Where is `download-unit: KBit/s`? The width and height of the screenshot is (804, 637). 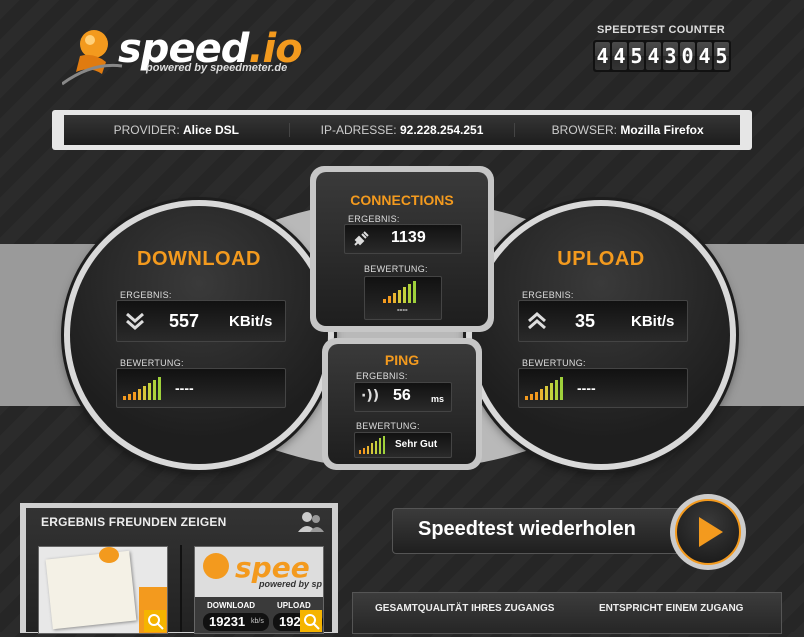
download-unit: KBit/s is located at coordinates (251, 321).